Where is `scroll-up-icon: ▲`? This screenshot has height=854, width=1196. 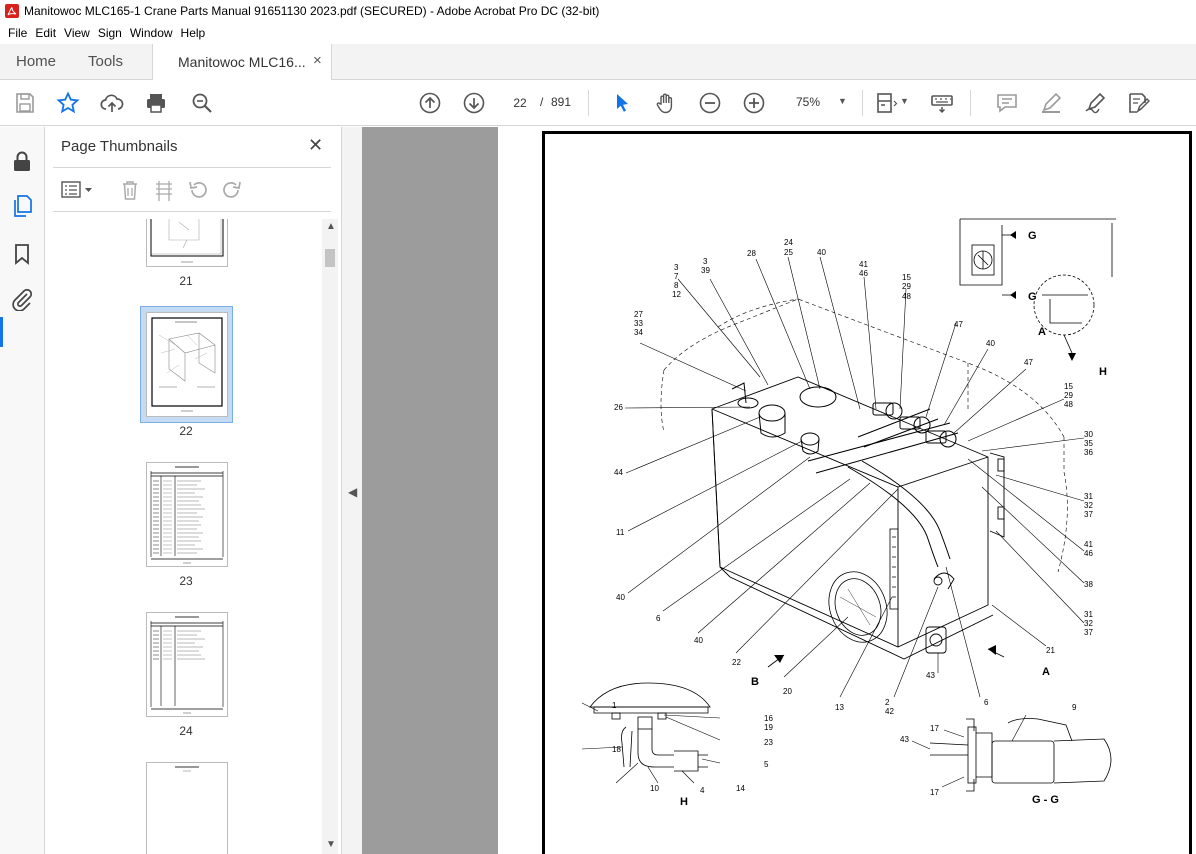
scroll-up-icon: ▲ is located at coordinates (331, 226).